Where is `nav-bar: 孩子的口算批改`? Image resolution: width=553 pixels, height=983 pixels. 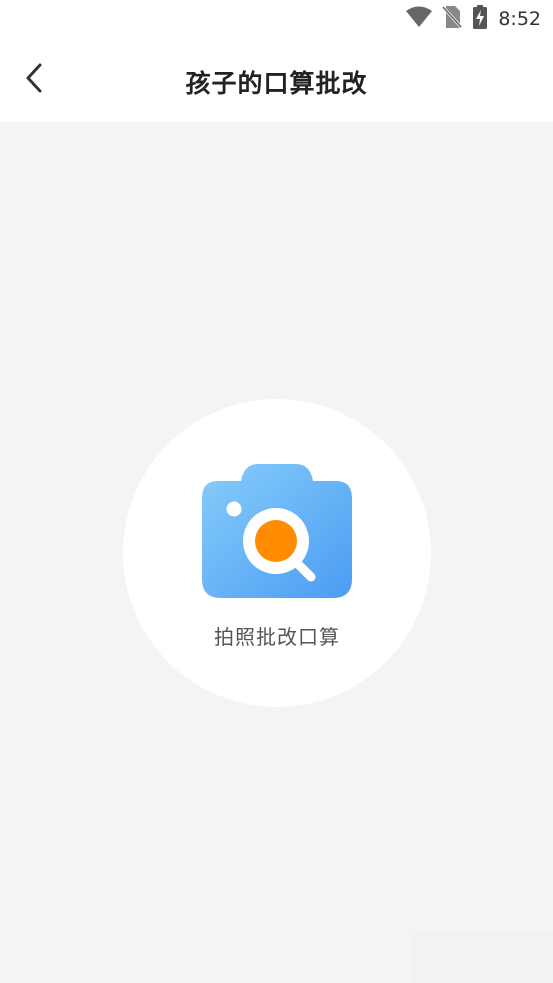 nav-bar: 孩子的口算批改 is located at coordinates (276, 81).